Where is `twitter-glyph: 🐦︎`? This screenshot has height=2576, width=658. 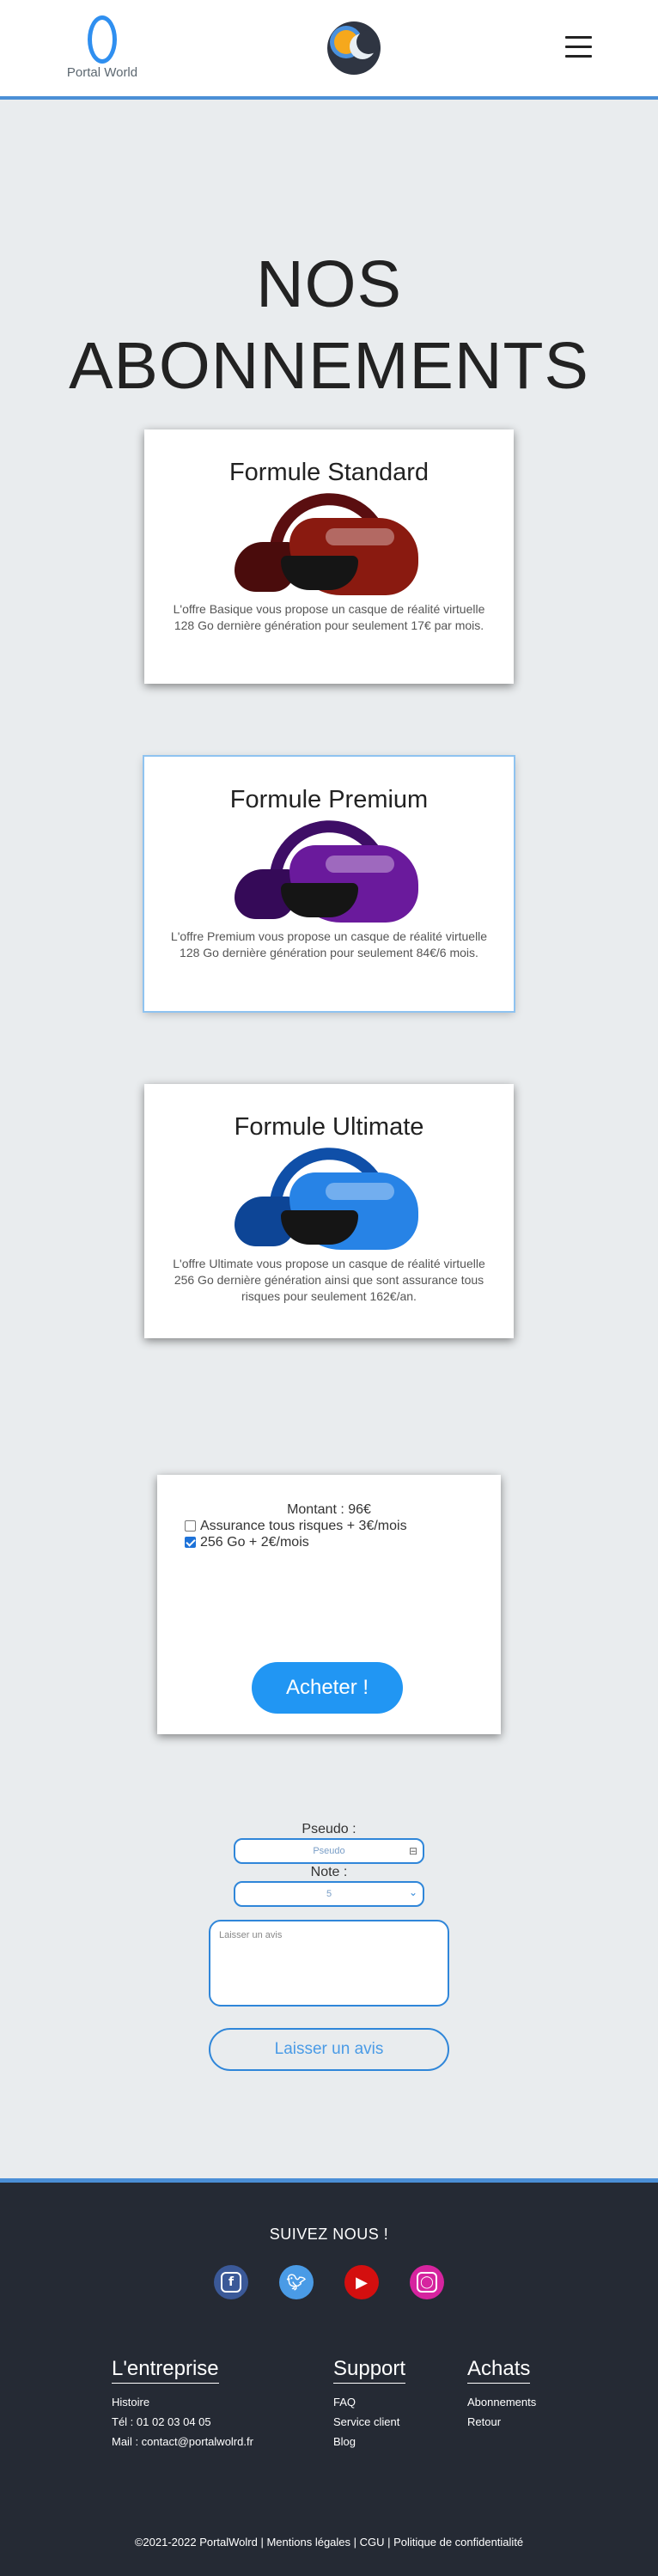 twitter-glyph: 🐦︎ is located at coordinates (297, 2282).